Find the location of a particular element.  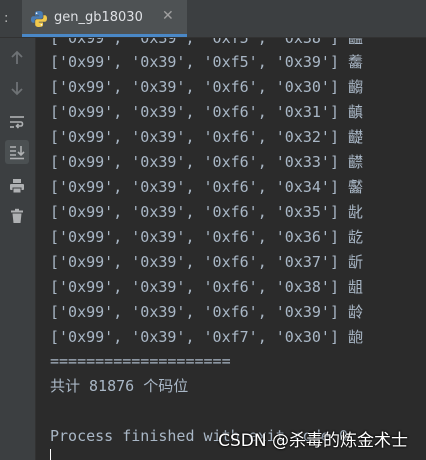

tab-bar-prefix: : is located at coordinates (6, 18).